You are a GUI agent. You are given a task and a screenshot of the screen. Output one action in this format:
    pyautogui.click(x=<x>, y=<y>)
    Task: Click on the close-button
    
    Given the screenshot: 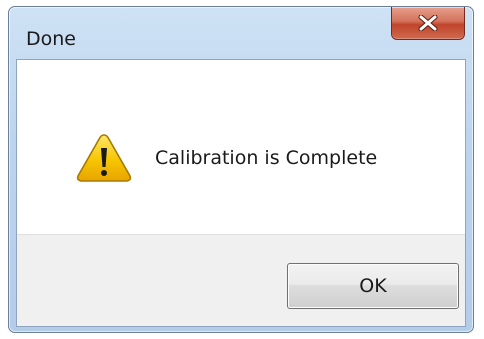 What is the action you would take?
    pyautogui.click(x=428, y=23)
    